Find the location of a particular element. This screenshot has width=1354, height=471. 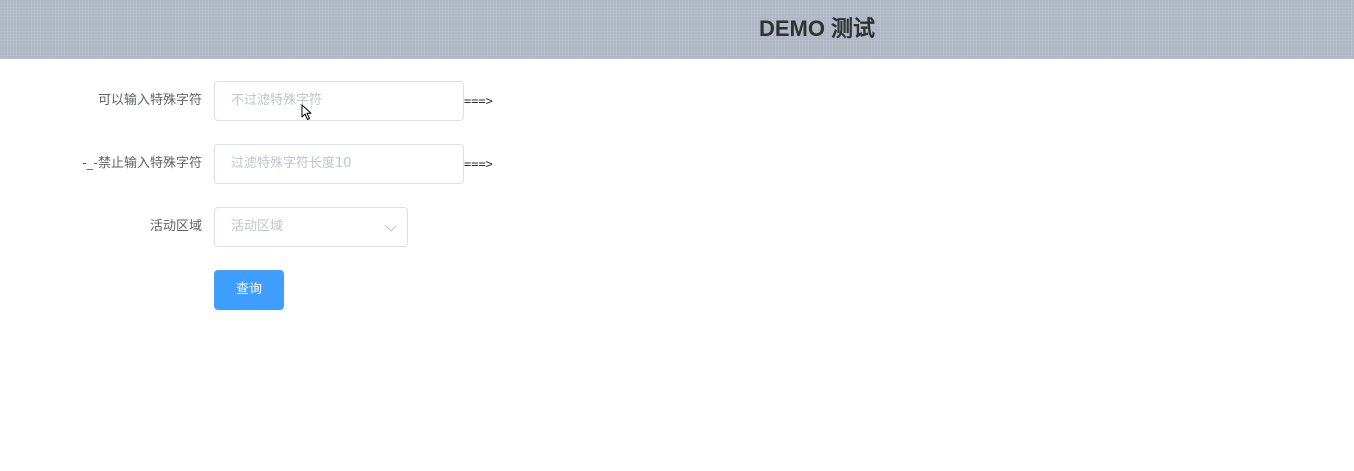

special-chars-allowed-arrow: ===> is located at coordinates (478, 101).